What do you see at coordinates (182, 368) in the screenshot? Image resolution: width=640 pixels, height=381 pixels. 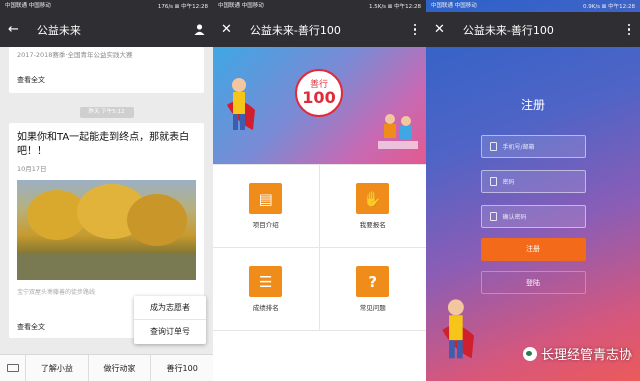 I see `menu-shanxing: 善行100` at bounding box center [182, 368].